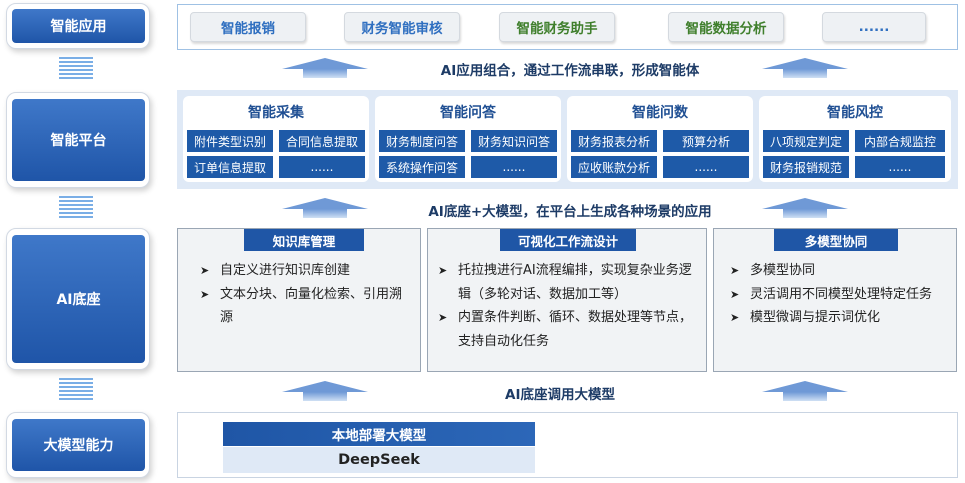 Image resolution: width=965 pixels, height=483 pixels. What do you see at coordinates (900, 141) in the screenshot?
I see `chip: 内部合规监控` at bounding box center [900, 141].